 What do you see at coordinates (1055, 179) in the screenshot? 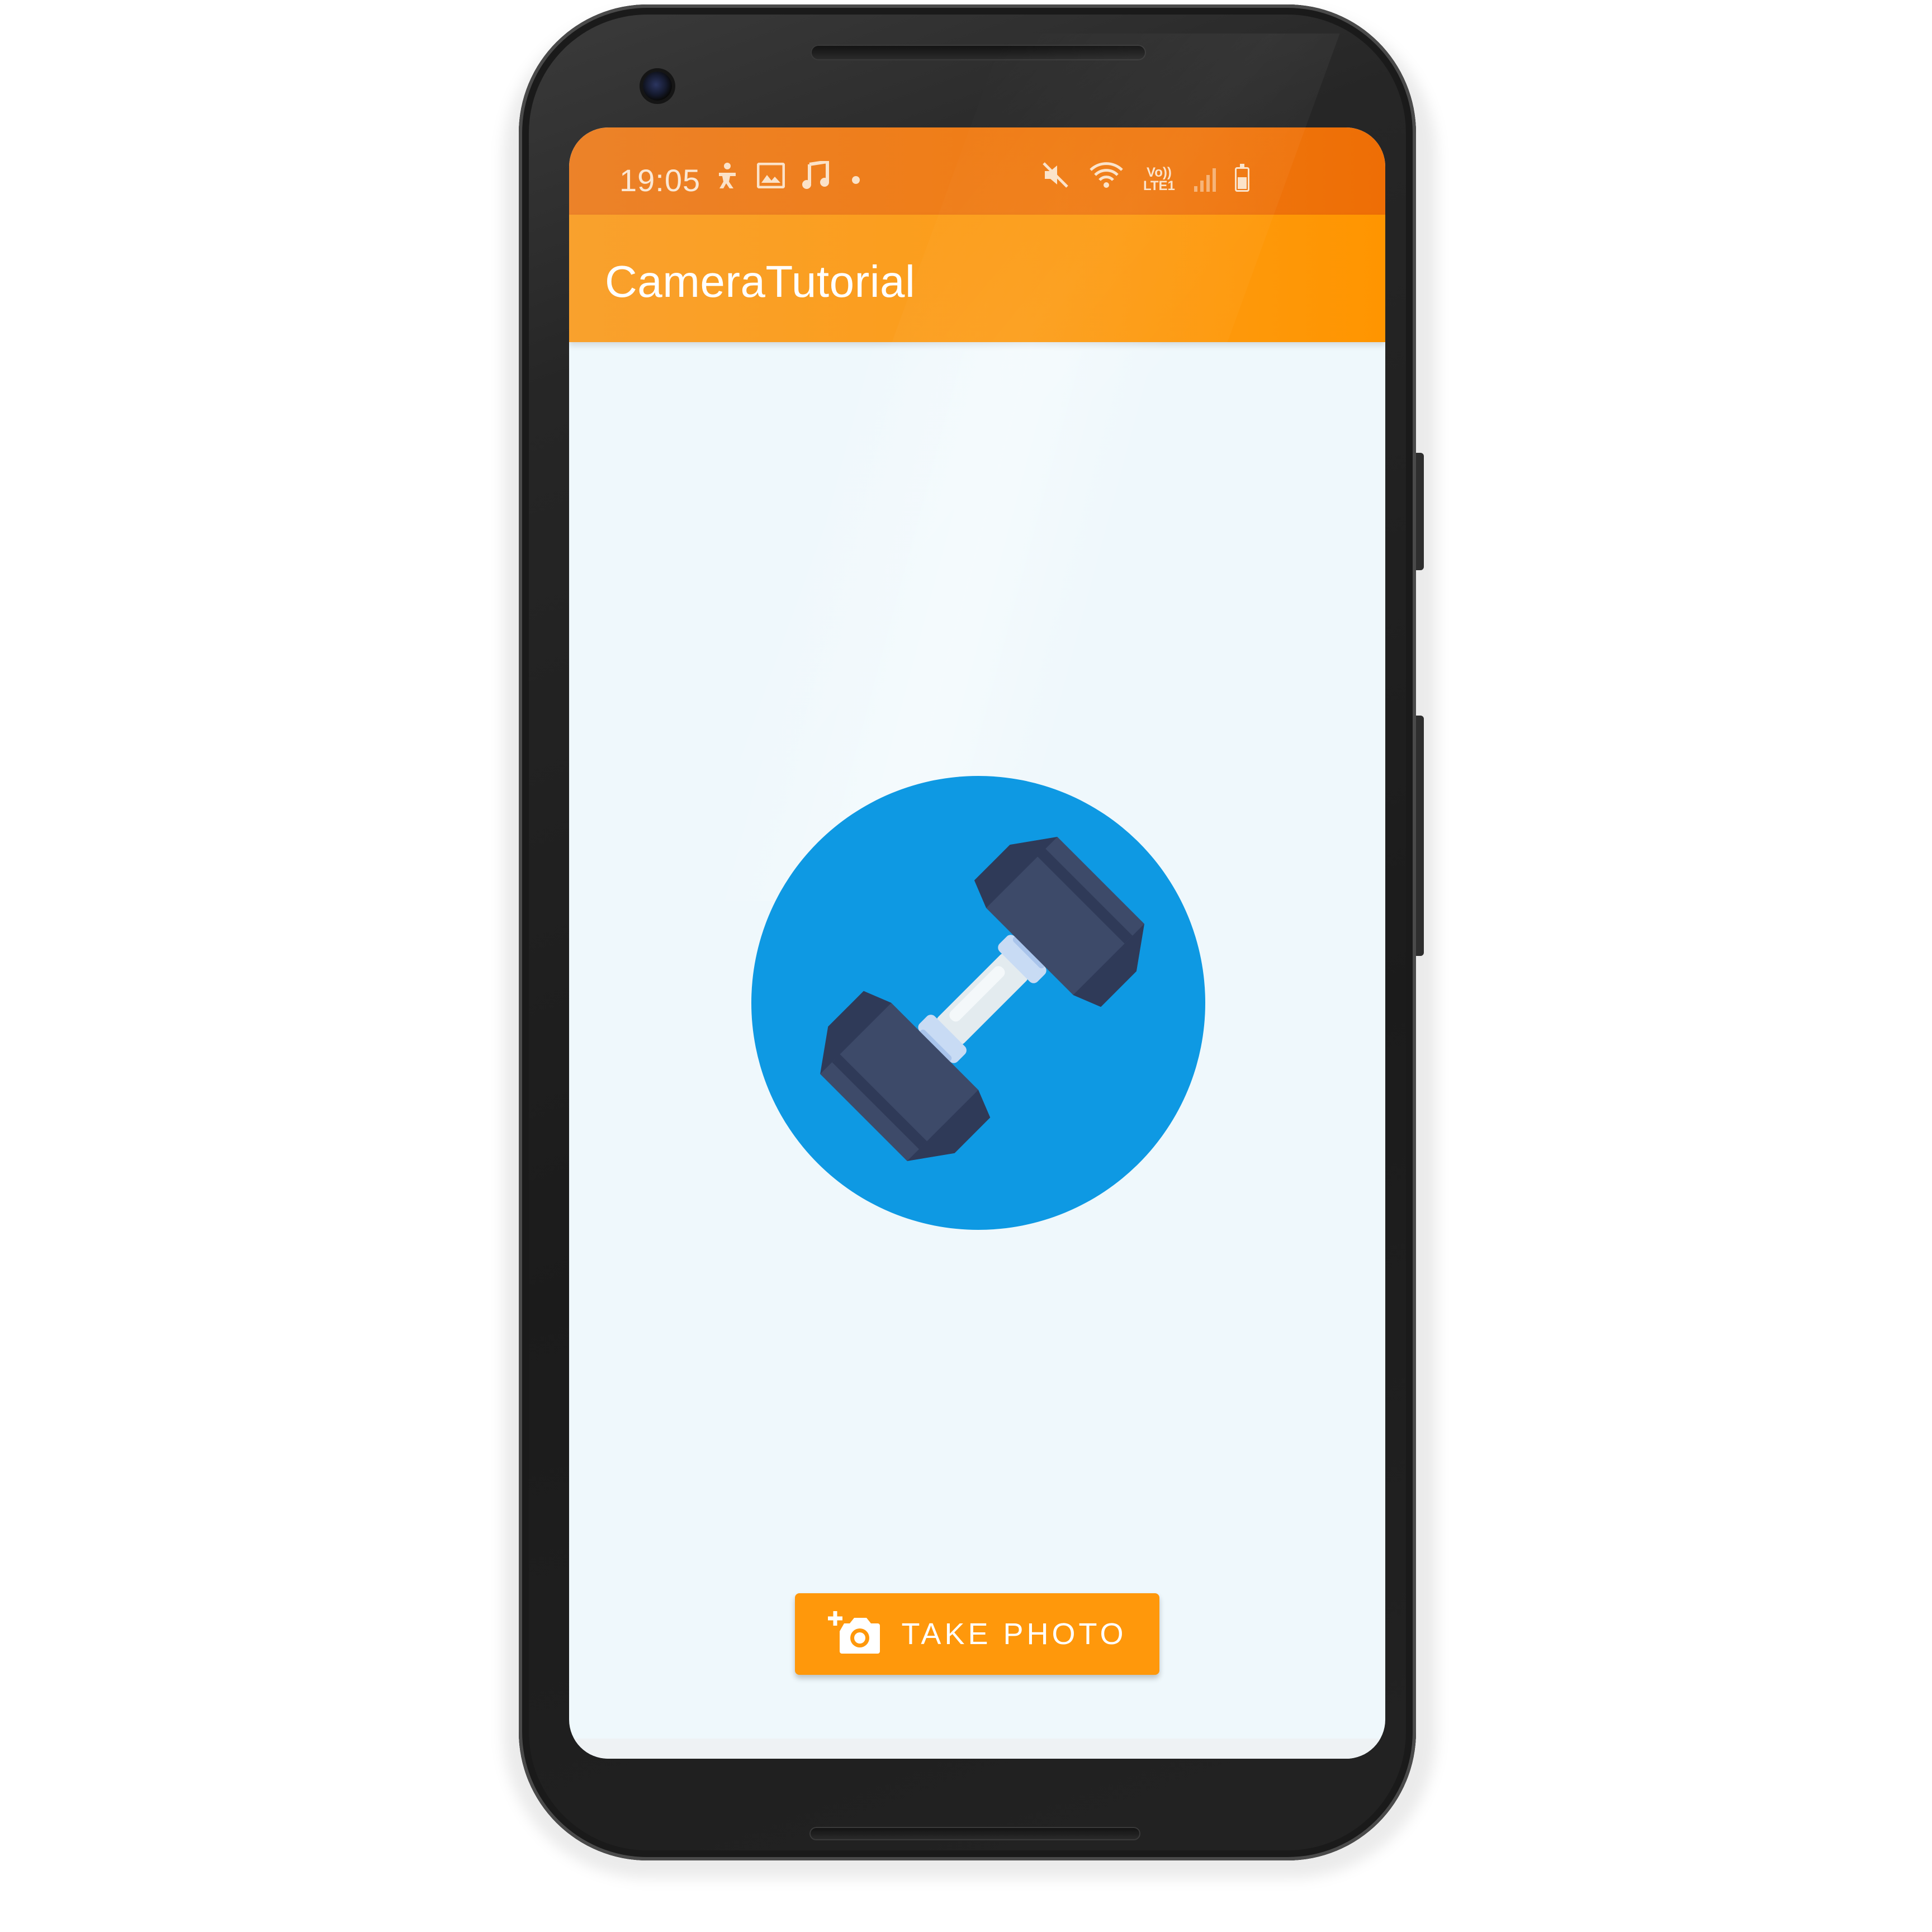
I see `mute-icon` at bounding box center [1055, 179].